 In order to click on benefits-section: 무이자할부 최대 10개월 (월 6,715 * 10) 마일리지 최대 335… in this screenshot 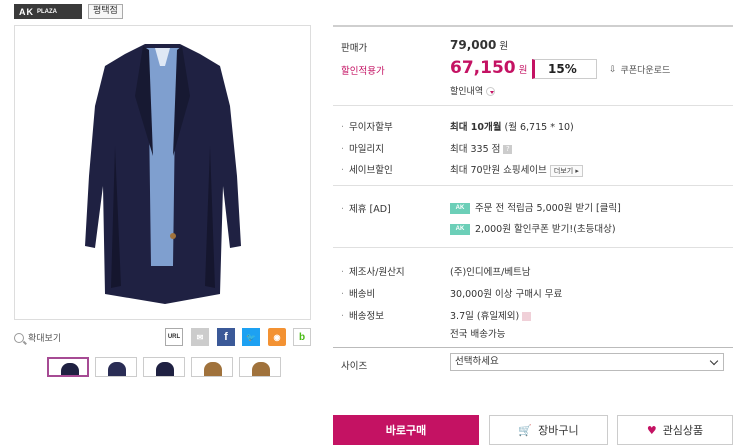, I will do `click(533, 145)`.